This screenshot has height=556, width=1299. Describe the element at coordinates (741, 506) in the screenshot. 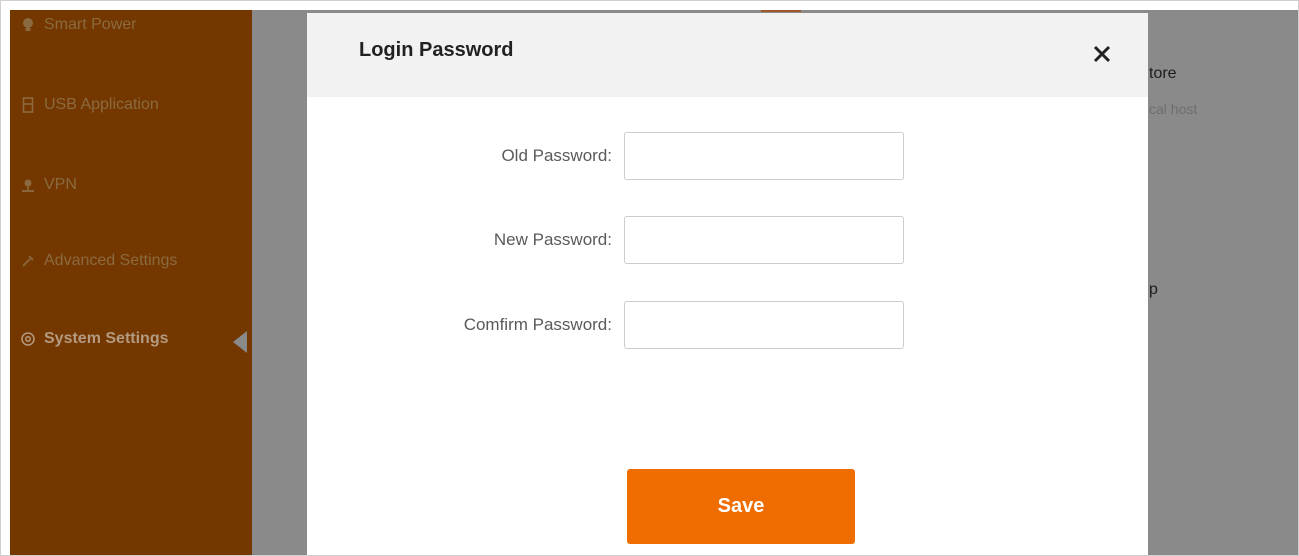

I see `save-button: Save` at that location.